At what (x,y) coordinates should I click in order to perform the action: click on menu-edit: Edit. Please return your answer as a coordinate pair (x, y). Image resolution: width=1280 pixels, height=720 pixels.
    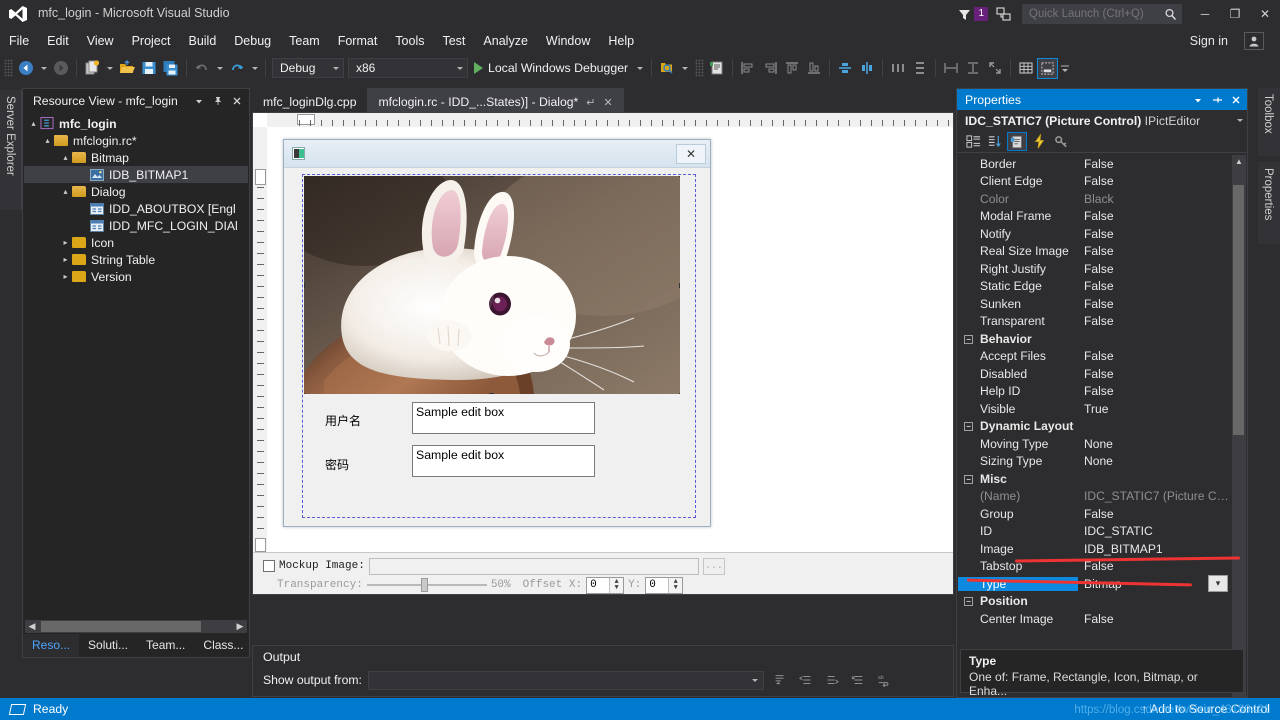
    Looking at the image, I should click on (58, 41).